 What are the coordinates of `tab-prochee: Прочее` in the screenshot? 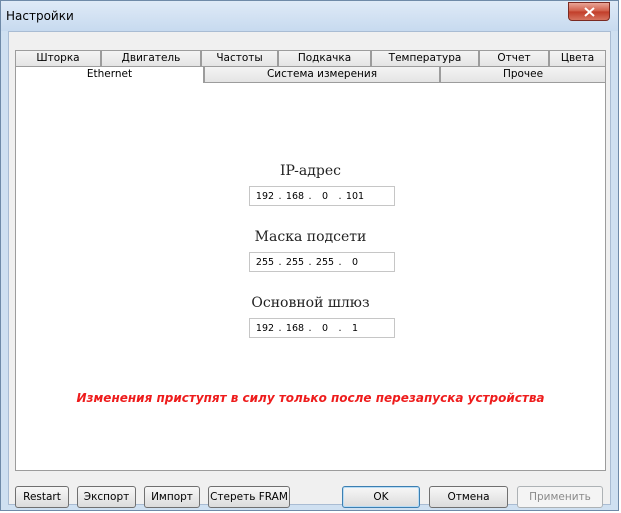 It's located at (523, 74).